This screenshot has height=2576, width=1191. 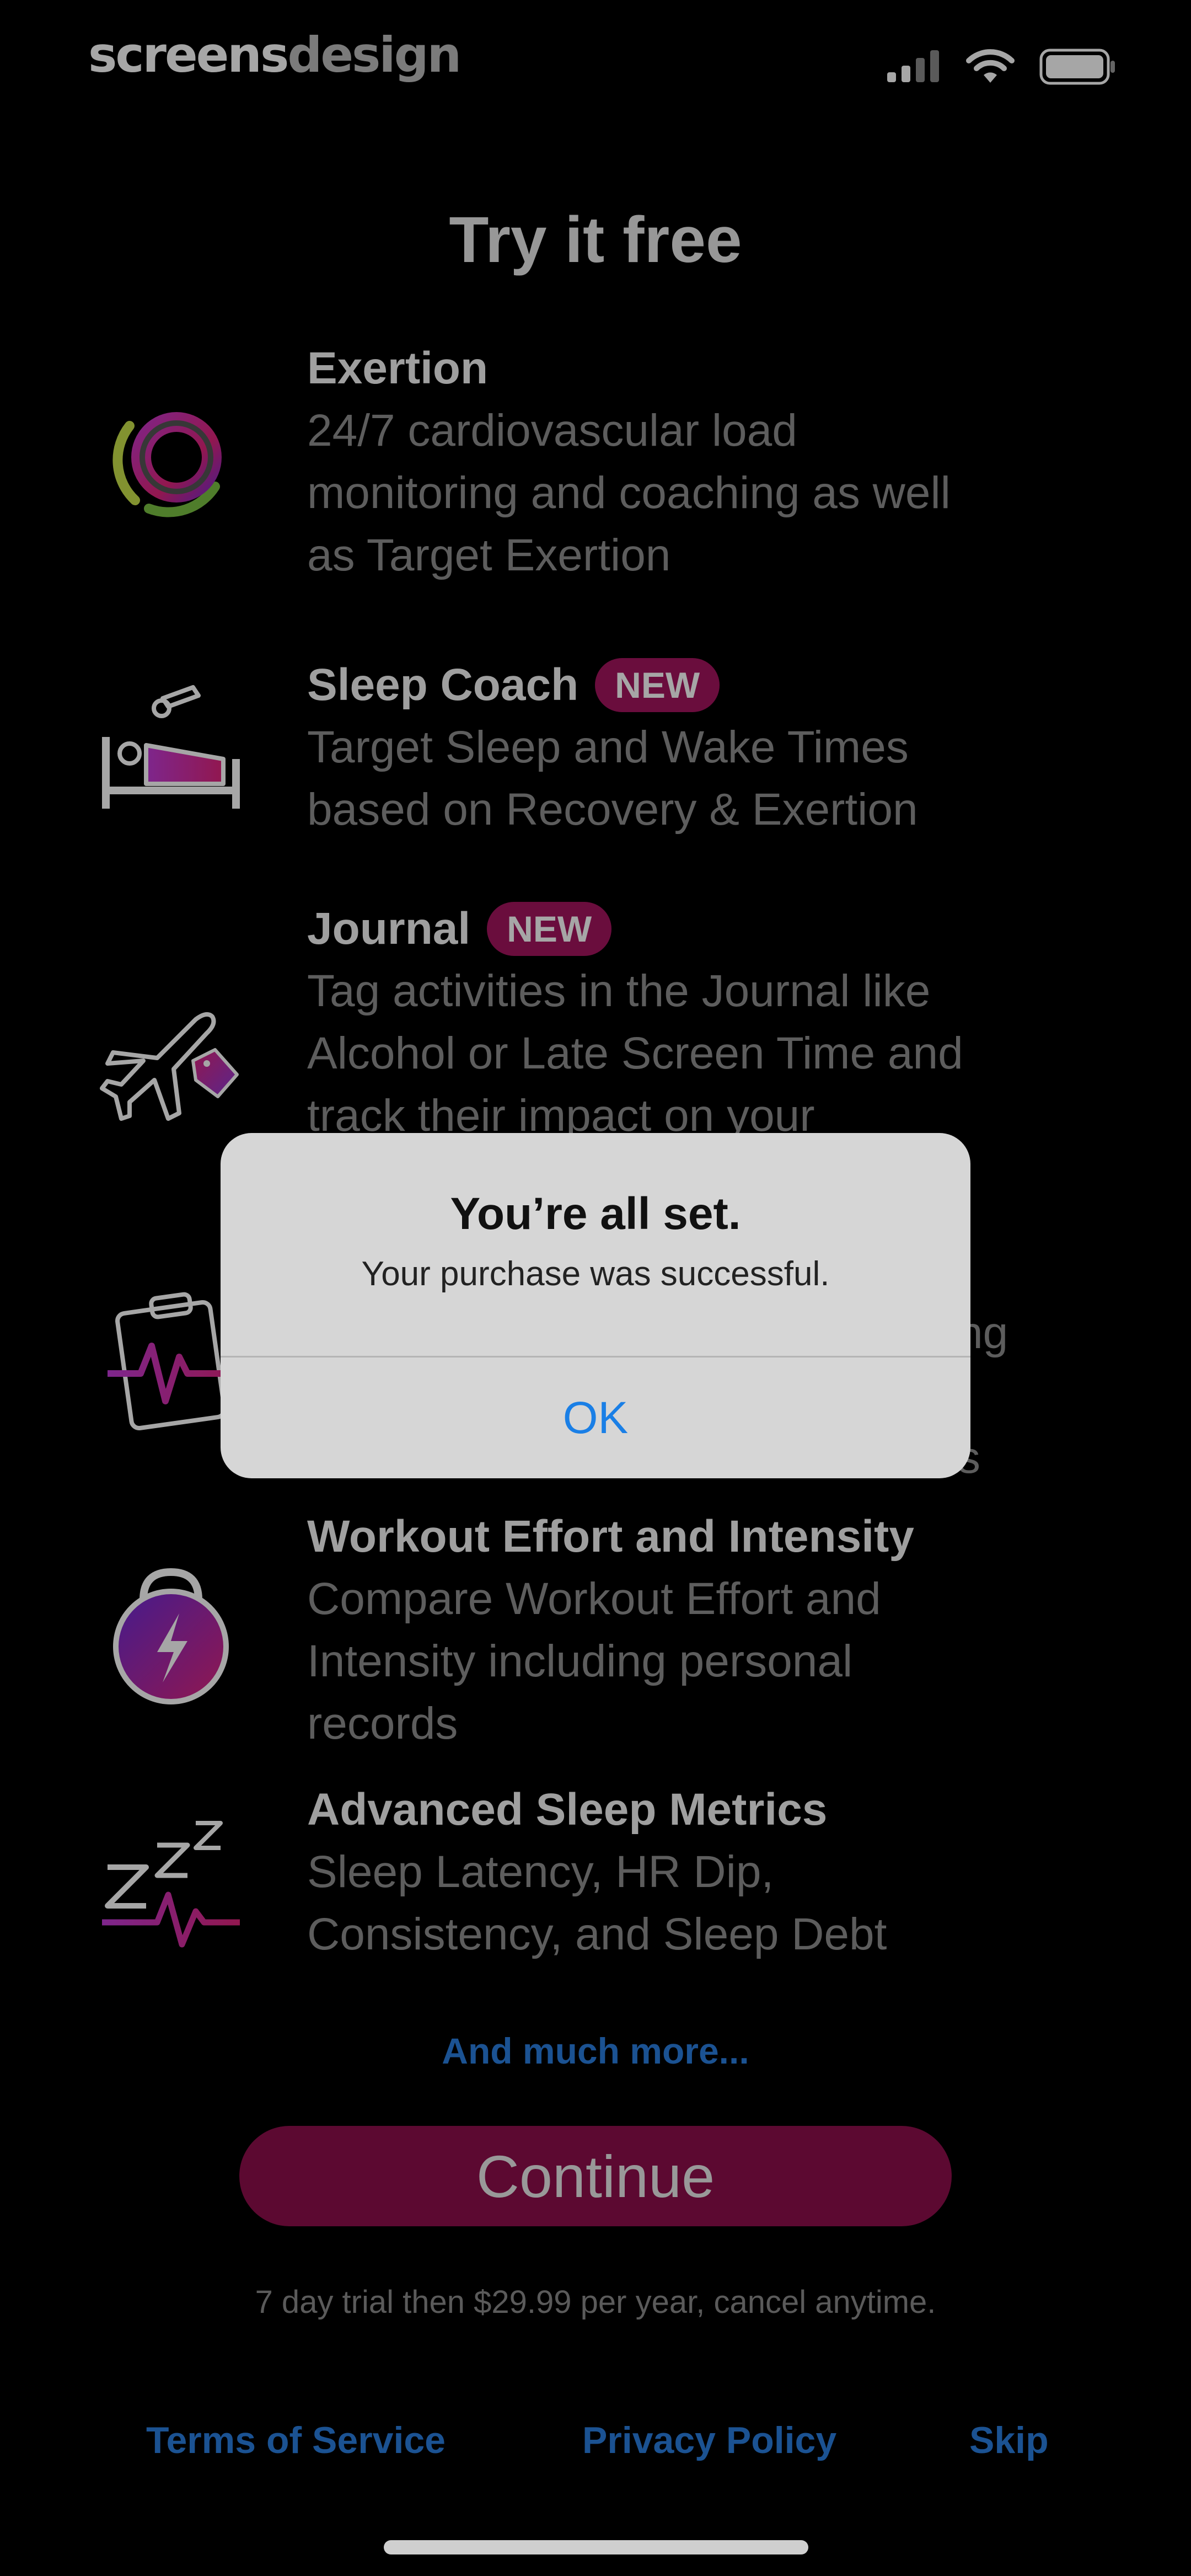 What do you see at coordinates (596, 2547) in the screenshot?
I see `home-indicator` at bounding box center [596, 2547].